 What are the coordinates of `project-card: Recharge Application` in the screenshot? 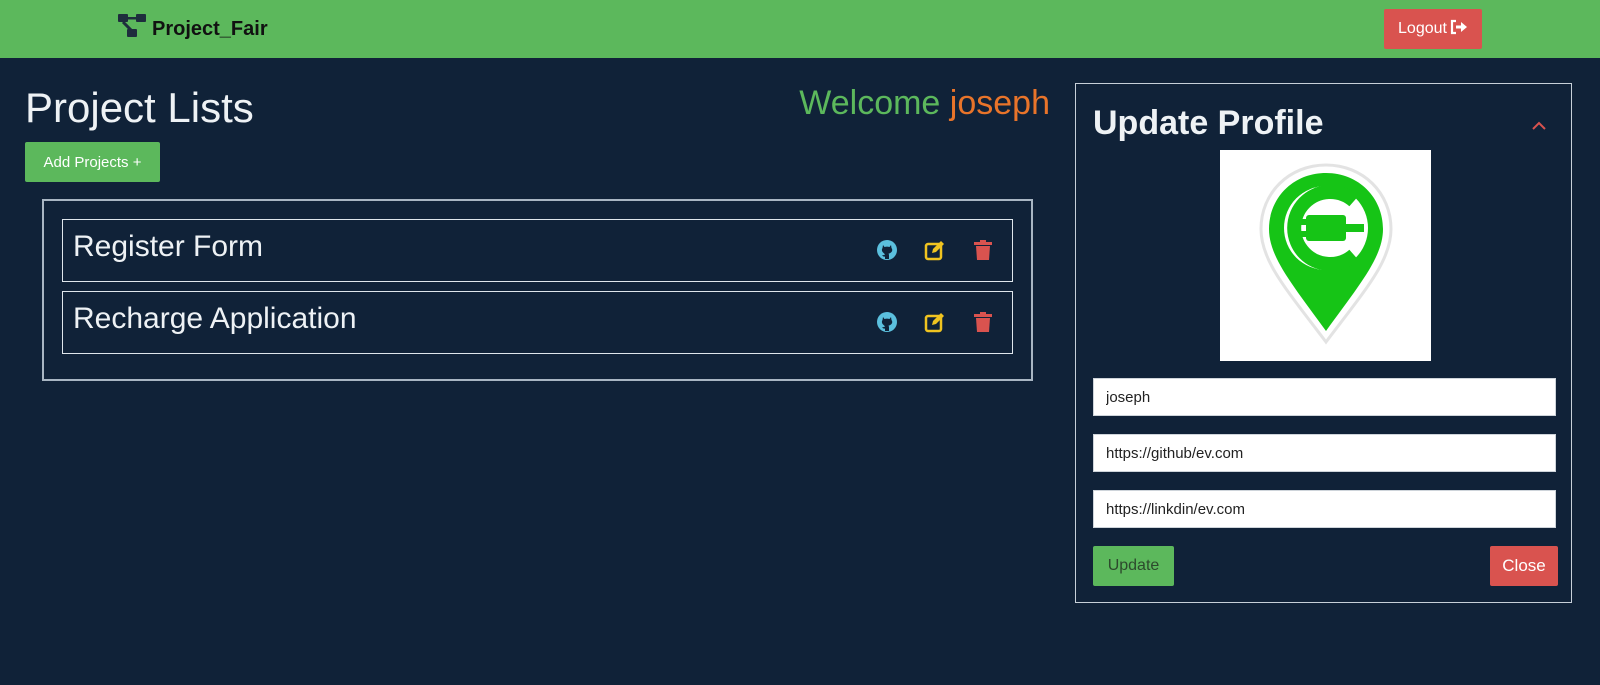 It's located at (537, 322).